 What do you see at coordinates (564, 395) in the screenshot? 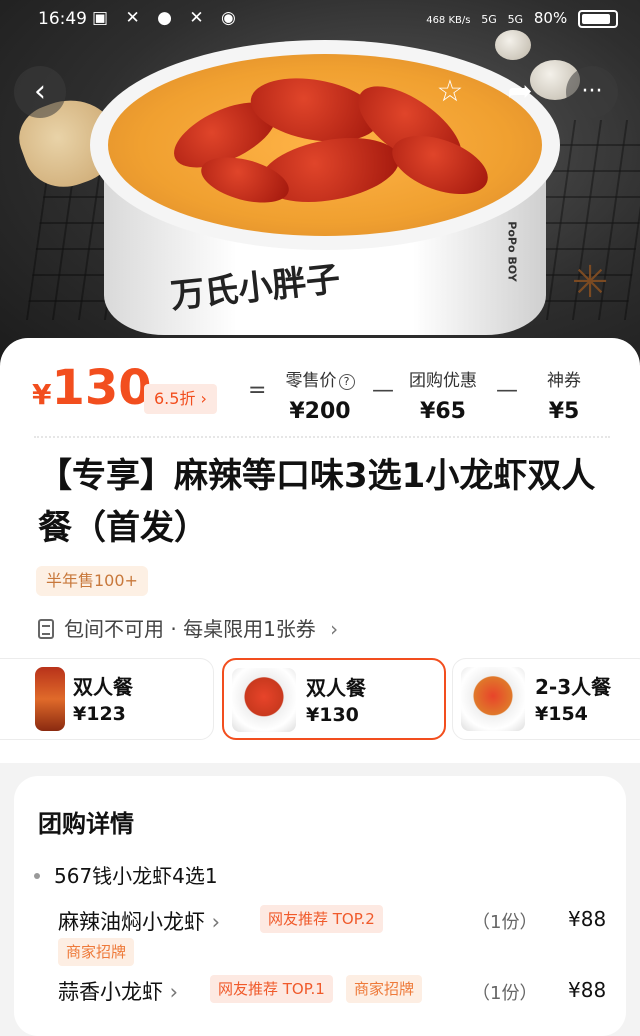
I see `coupon-block: 神券 ¥5` at bounding box center [564, 395].